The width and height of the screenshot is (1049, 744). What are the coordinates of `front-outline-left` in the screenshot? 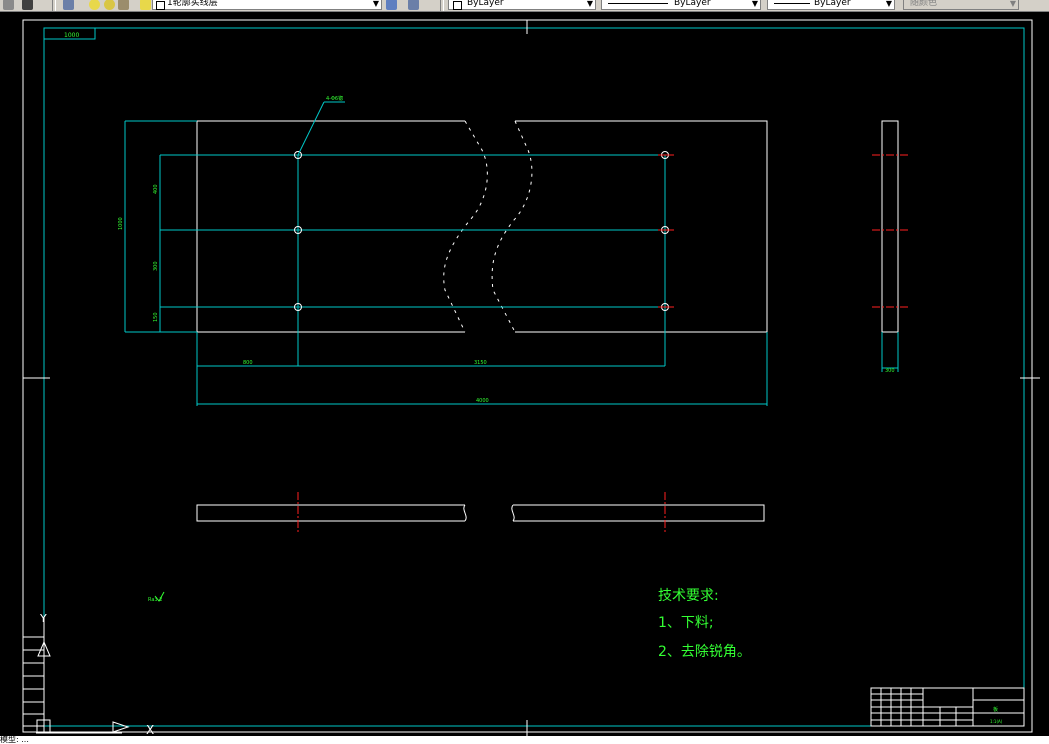 It's located at (330, 513).